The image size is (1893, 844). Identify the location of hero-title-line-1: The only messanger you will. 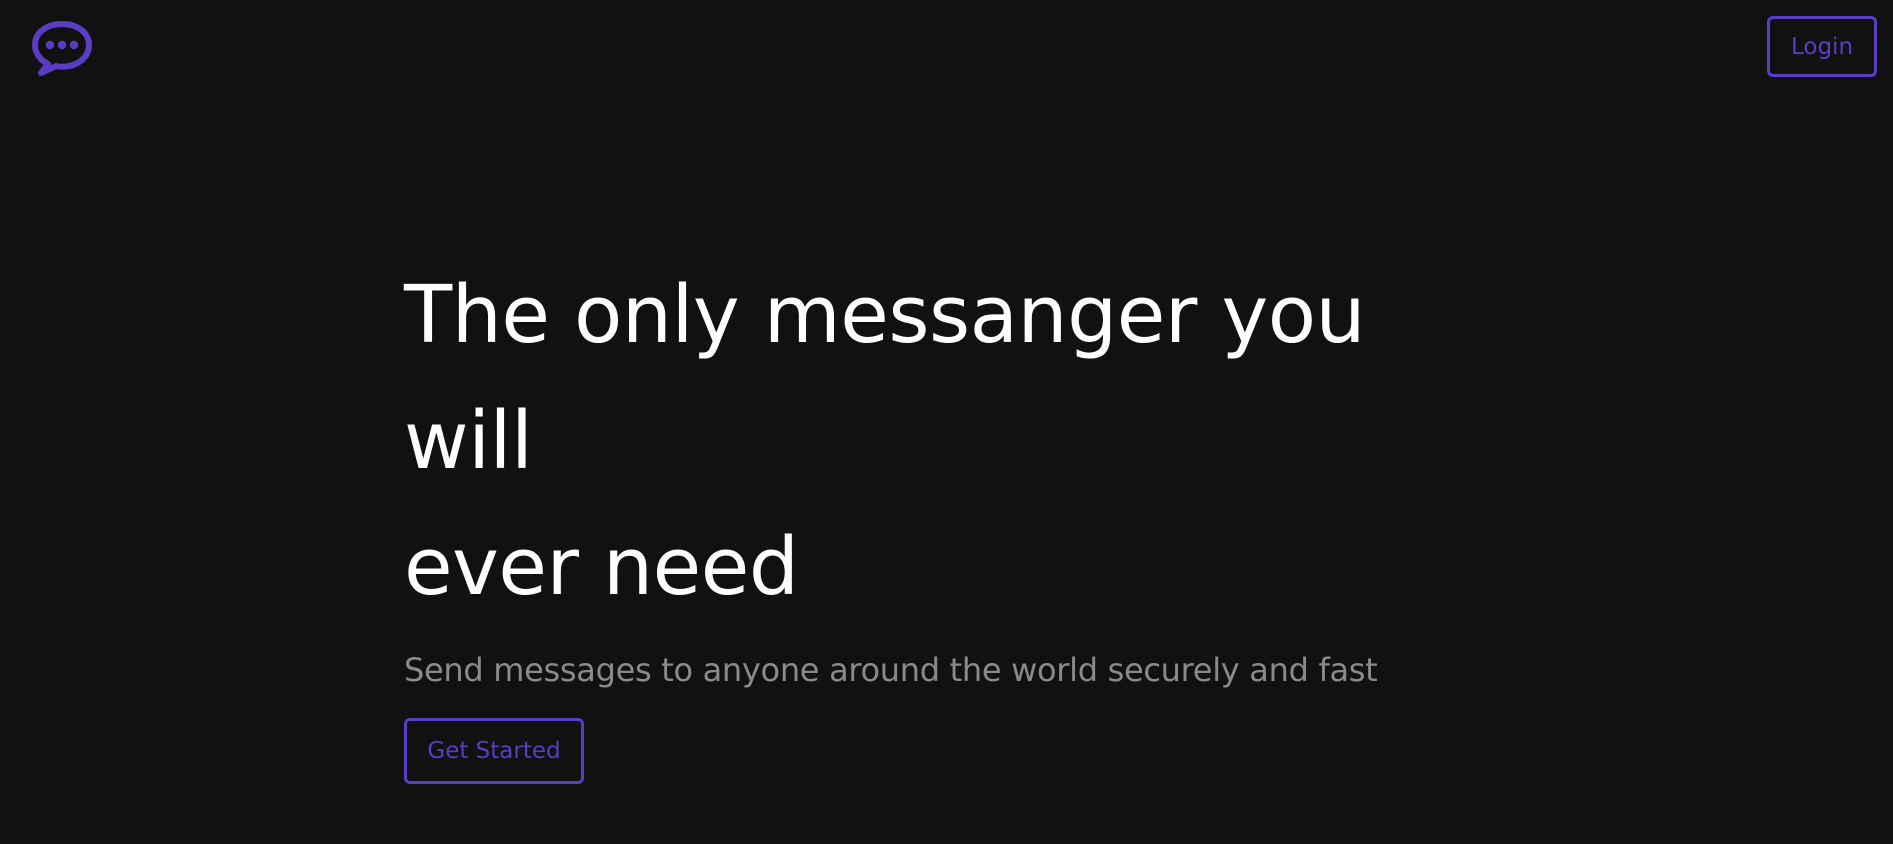
(885, 378).